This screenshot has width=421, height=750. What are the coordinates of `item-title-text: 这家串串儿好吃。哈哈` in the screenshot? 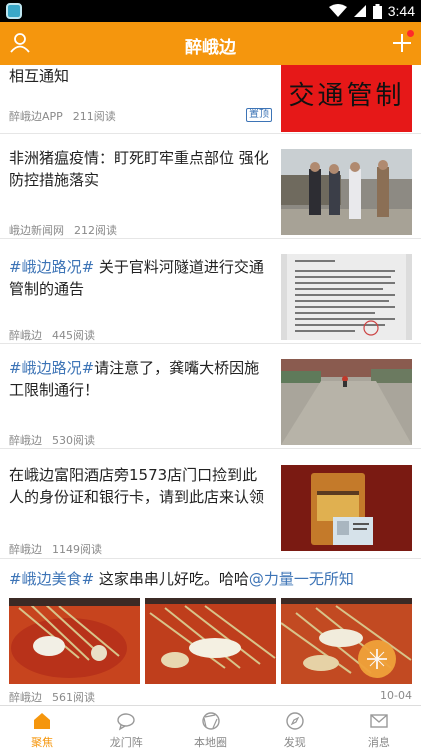 It's located at (171, 579).